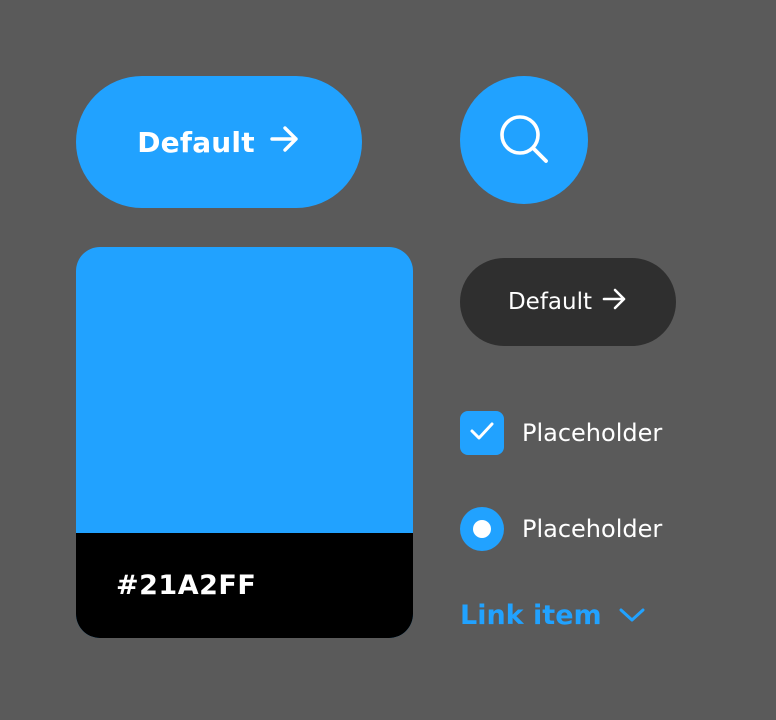 This screenshot has width=776, height=720. I want to click on search-icon, so click(524, 140).